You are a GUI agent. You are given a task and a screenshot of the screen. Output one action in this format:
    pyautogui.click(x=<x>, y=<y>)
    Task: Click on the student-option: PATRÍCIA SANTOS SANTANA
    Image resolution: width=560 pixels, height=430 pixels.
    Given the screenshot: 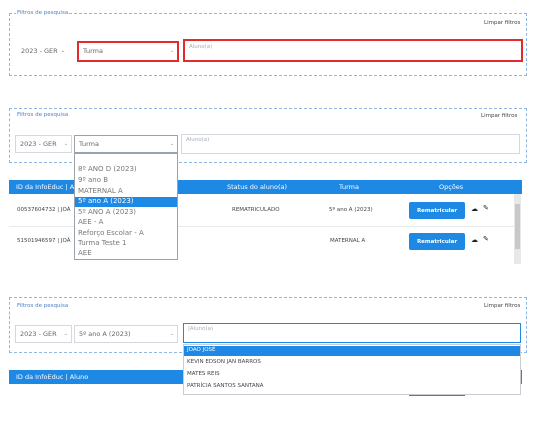 What is the action you would take?
    pyautogui.click(x=225, y=386)
    